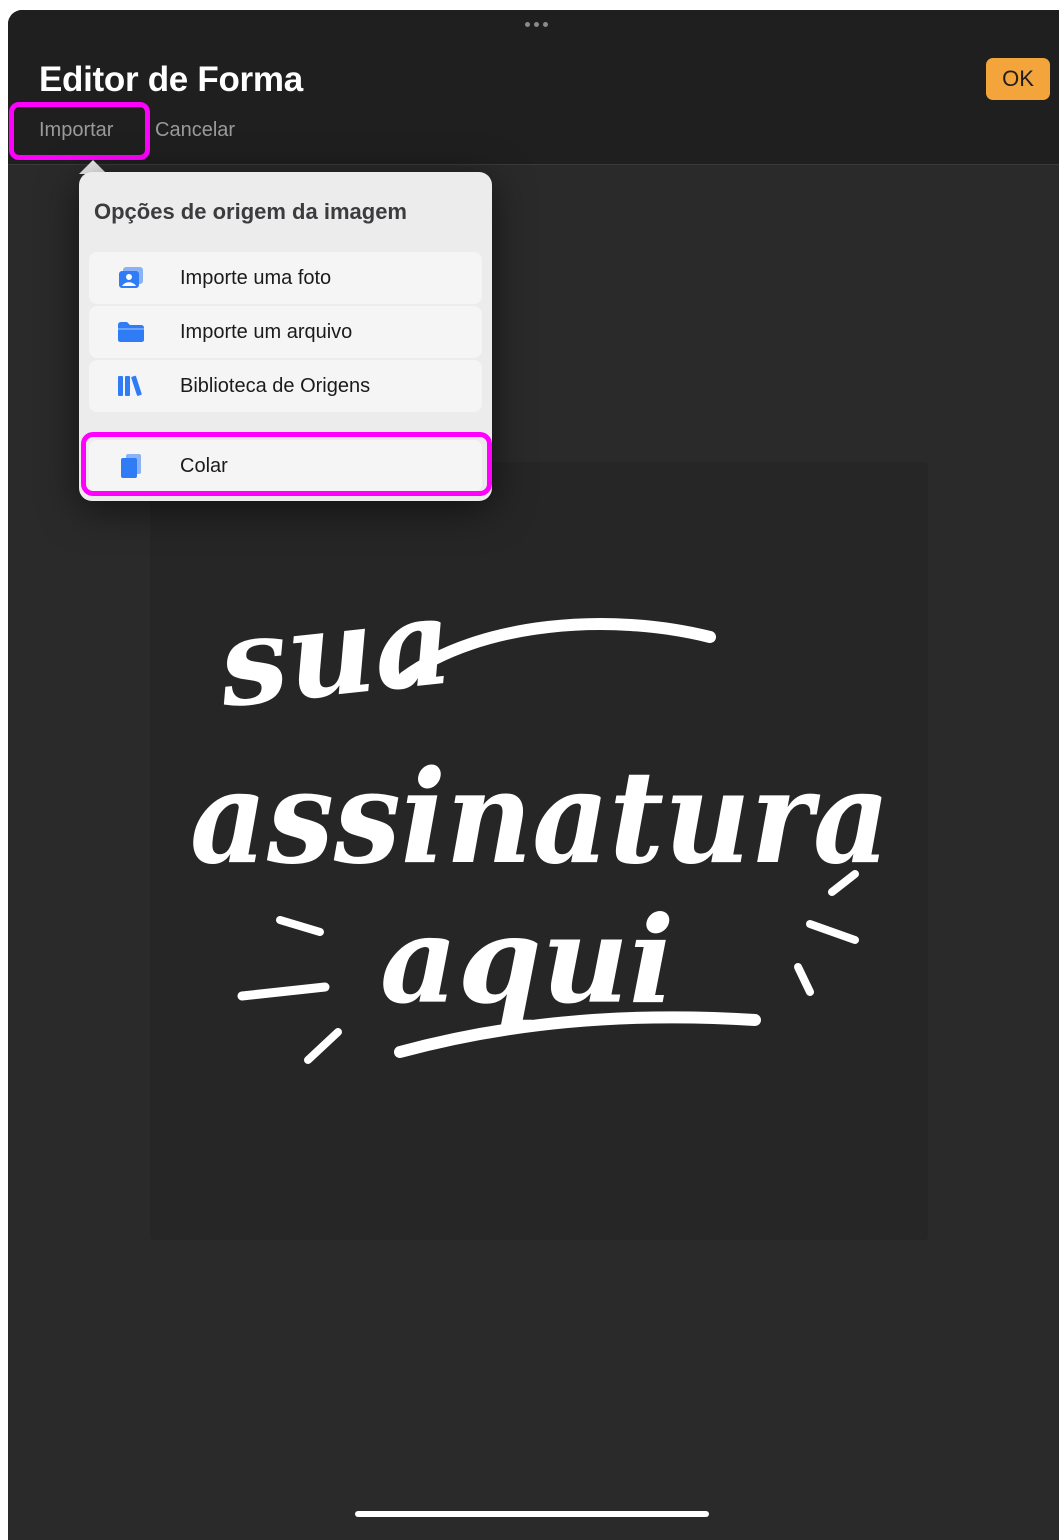 This screenshot has width=1059, height=1540. What do you see at coordinates (527, 960) in the screenshot?
I see `lettering-line-3: aqui` at bounding box center [527, 960].